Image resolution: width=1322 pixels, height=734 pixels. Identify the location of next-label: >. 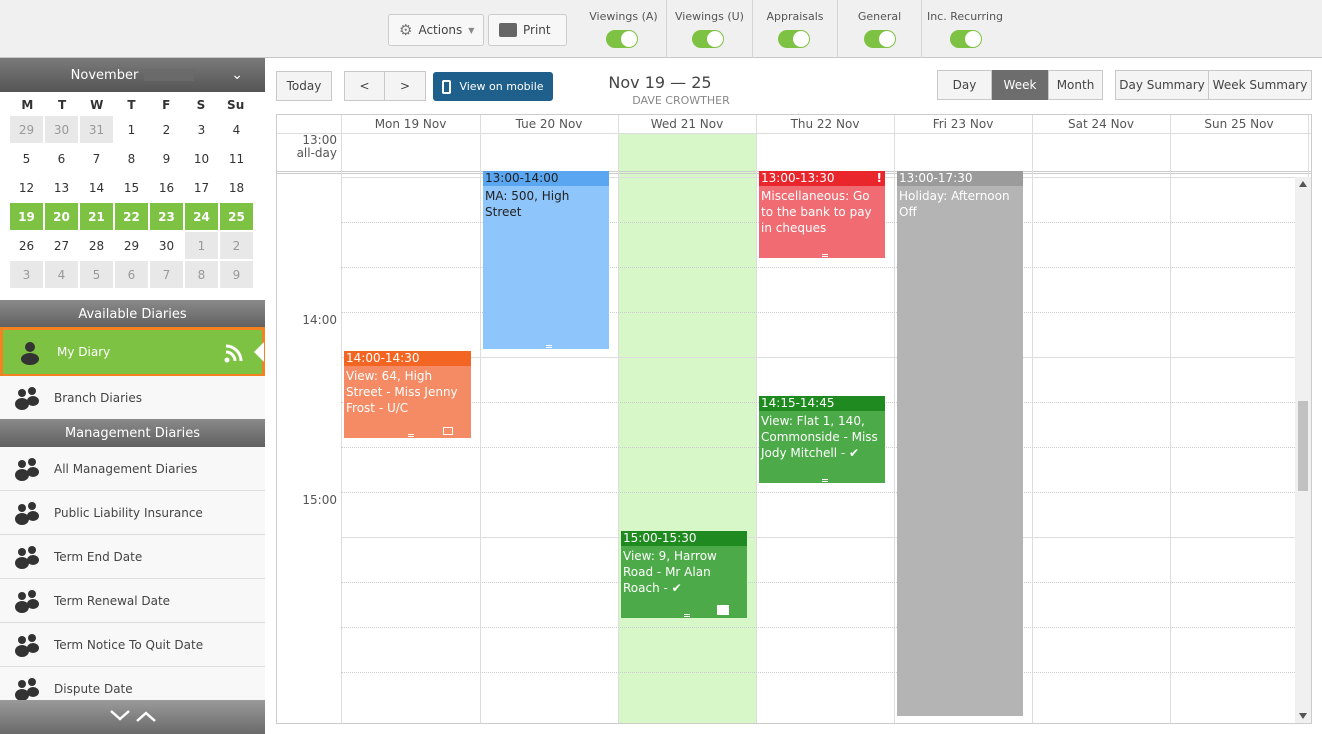
(405, 86).